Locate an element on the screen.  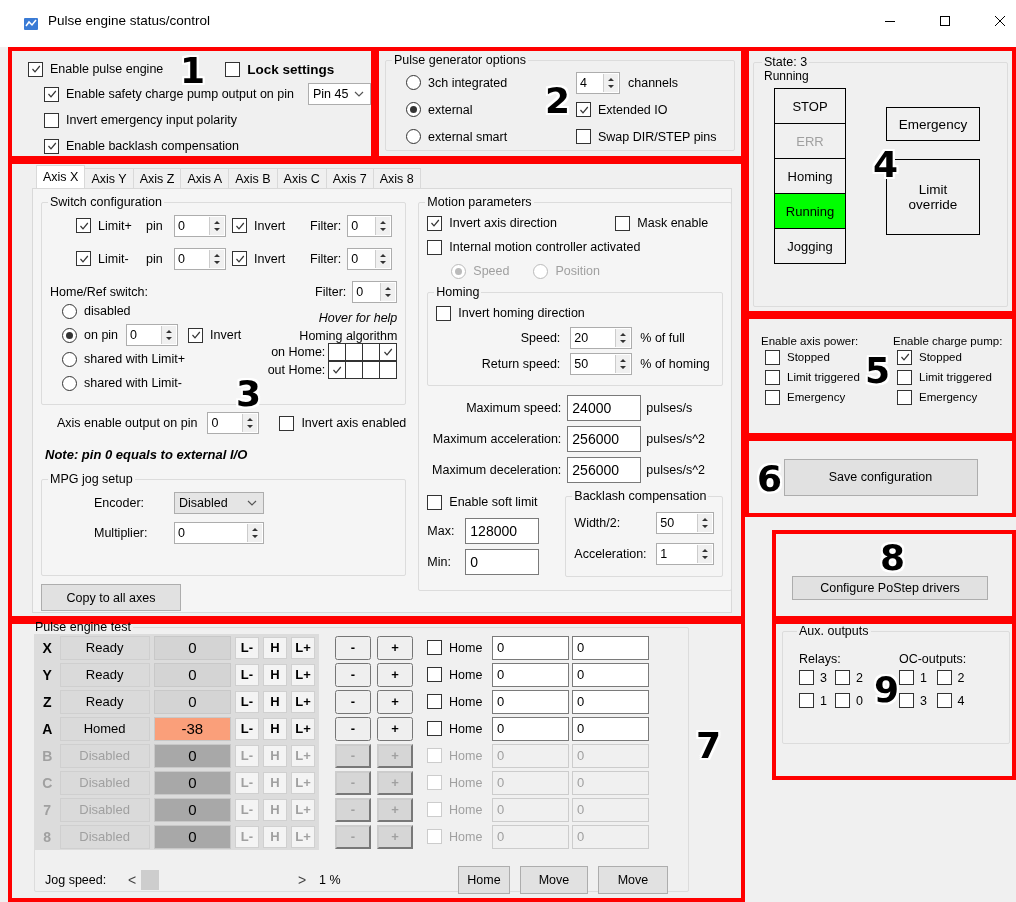
number-field: 4 is located at coordinates (598, 82).